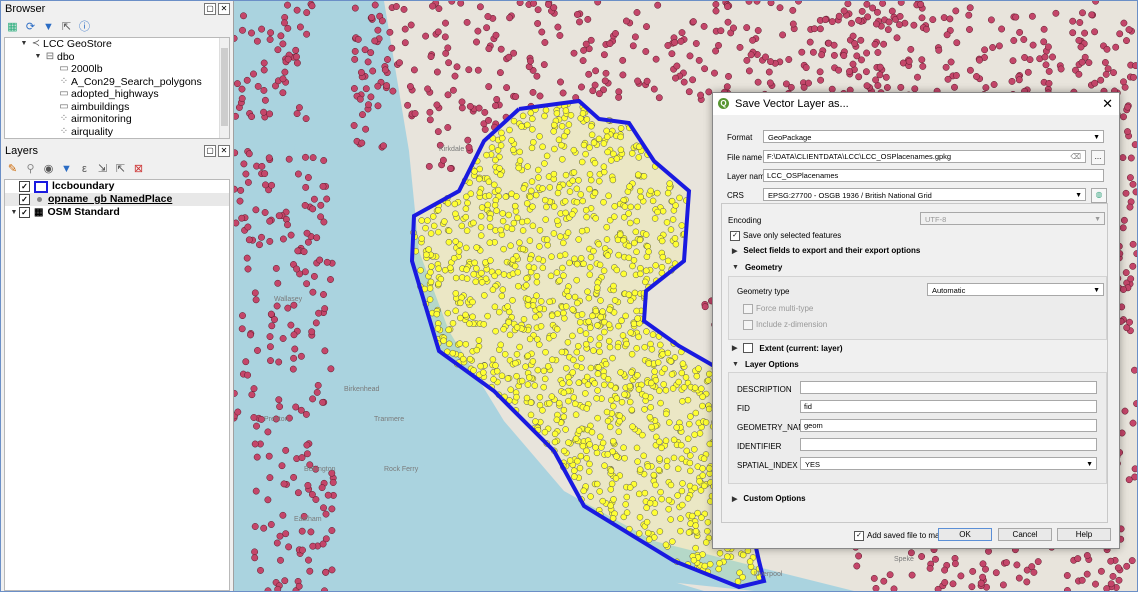 Image resolution: width=1138 pixels, height=592 pixels. Describe the element at coordinates (117, 132) in the screenshot. I see `list-item: ⁘ airquality` at that location.